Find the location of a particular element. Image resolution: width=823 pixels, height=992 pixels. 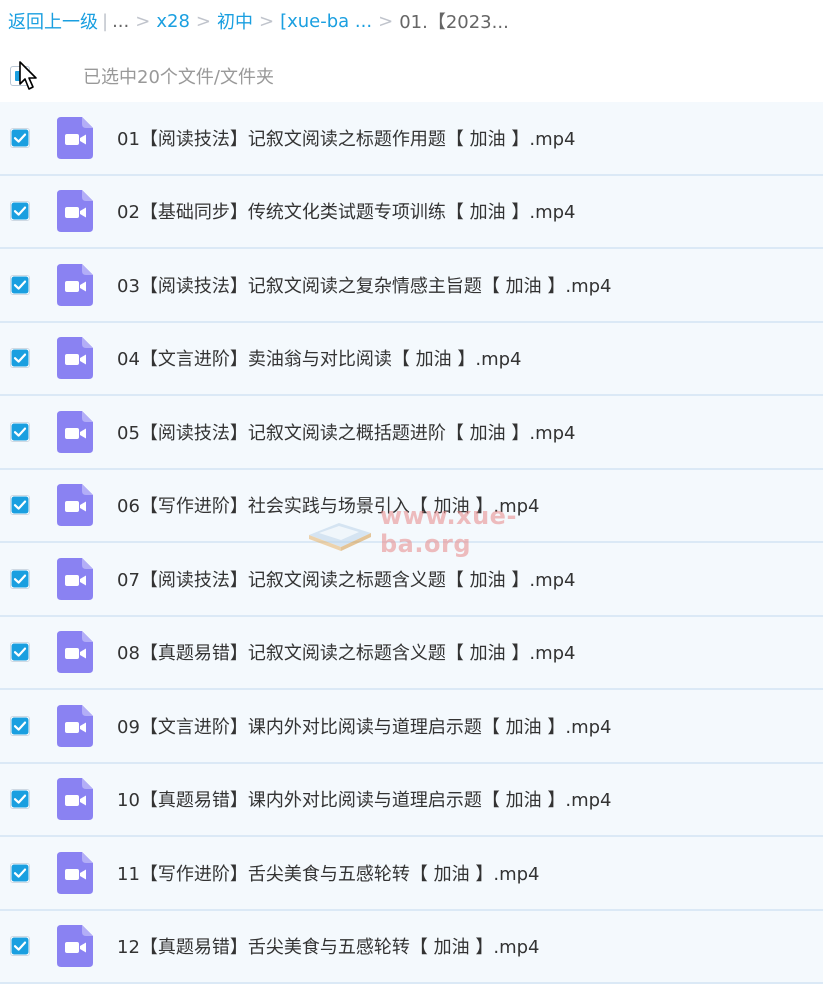

file-row: 11【写作进阶】舌尖美食与五感轮转【 加油 】.mp4 is located at coordinates (411, 874).